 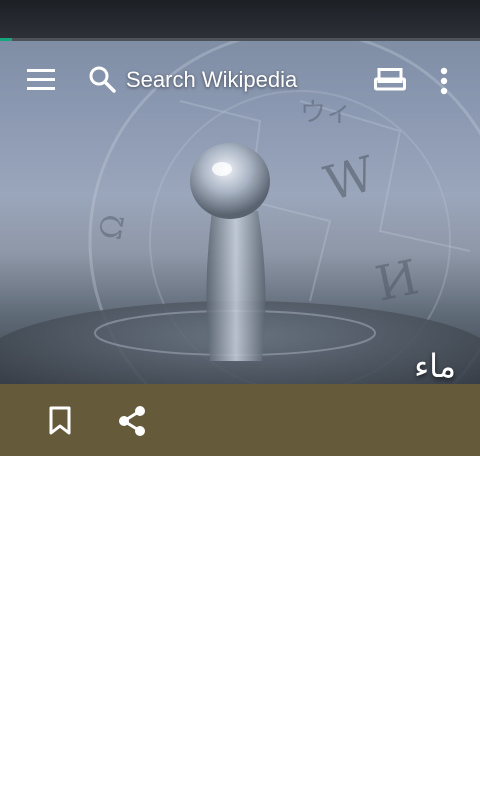 I want to click on share-button, so click(x=132, y=421).